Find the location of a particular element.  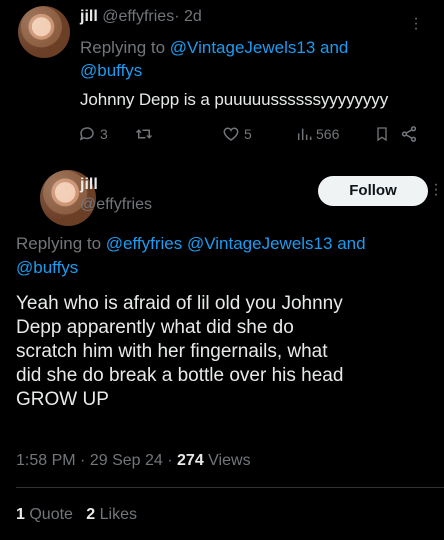

bookmark-icon is located at coordinates (382, 134).